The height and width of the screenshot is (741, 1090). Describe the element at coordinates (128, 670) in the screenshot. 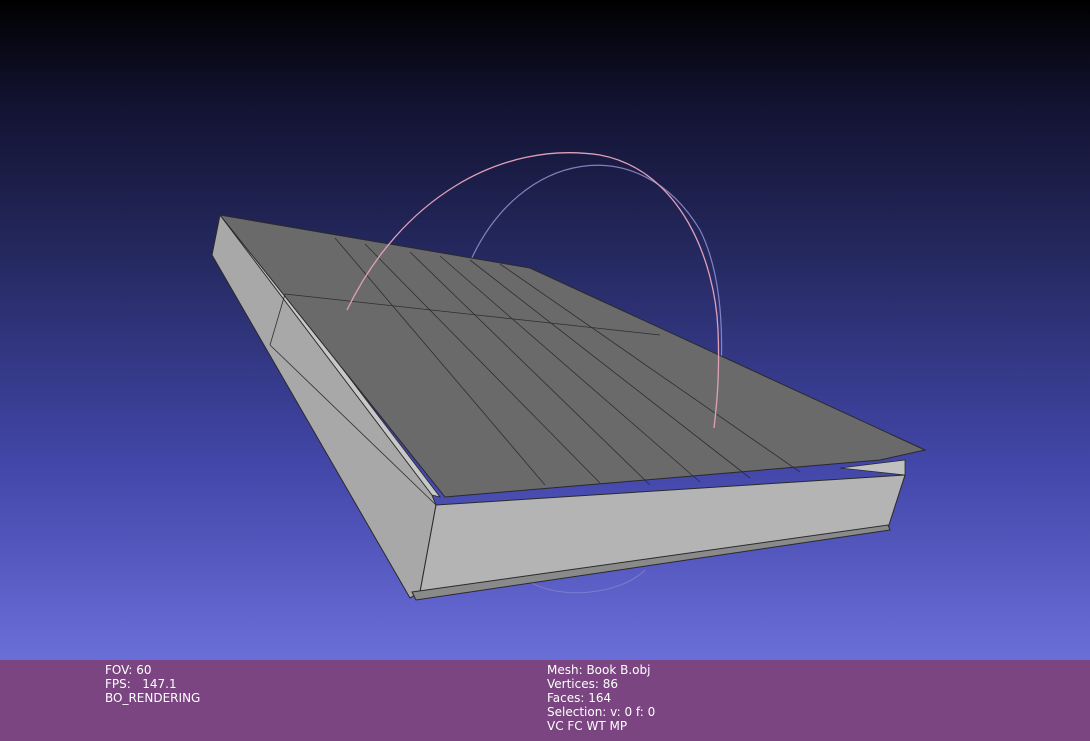

I see `fov-readout: FOV: 60` at that location.